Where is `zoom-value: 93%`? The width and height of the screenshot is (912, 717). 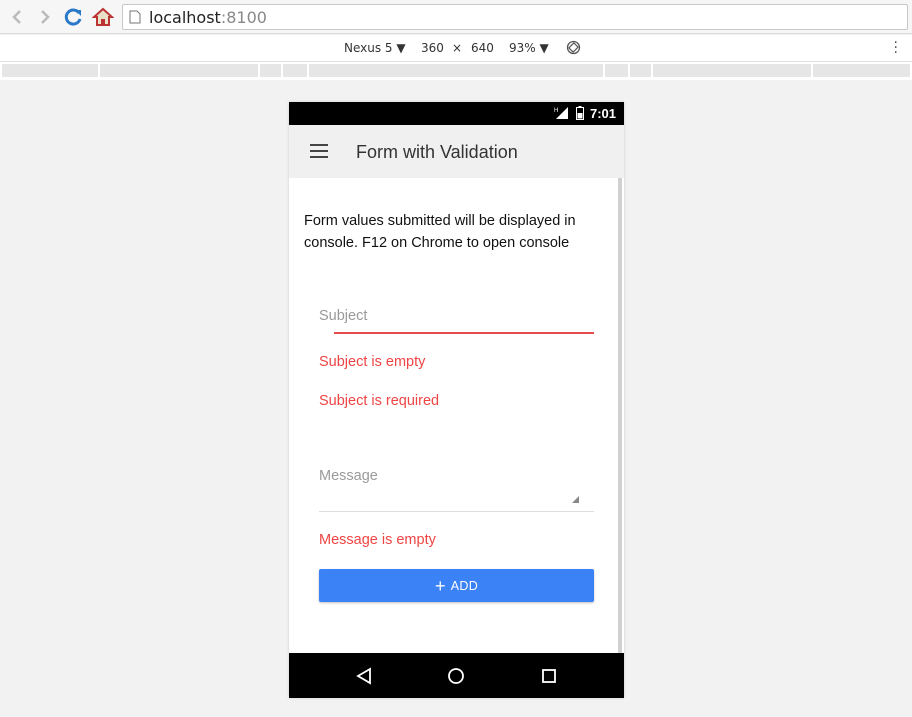
zoom-value: 93% is located at coordinates (522, 48).